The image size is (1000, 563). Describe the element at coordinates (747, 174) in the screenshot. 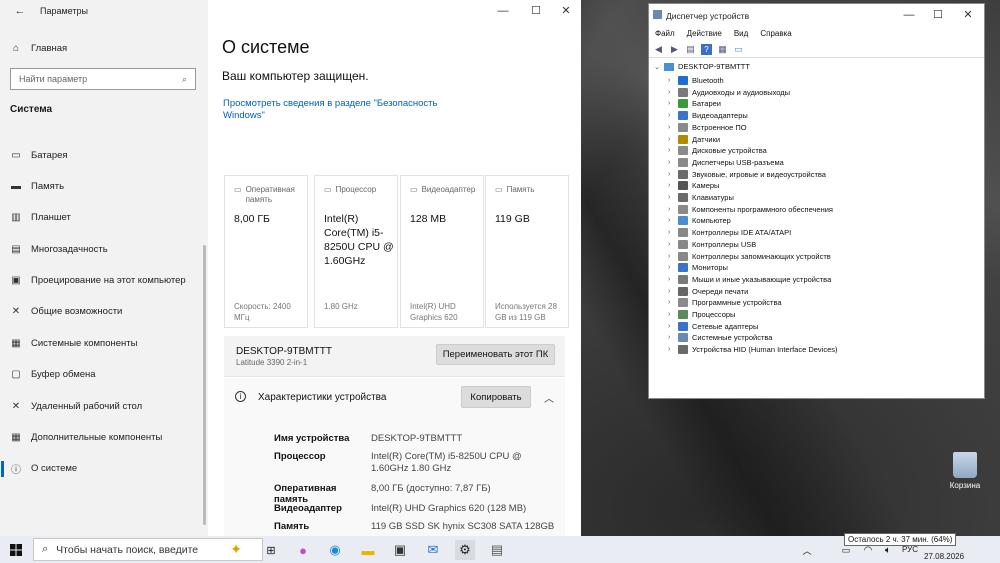

I see `device-category: › Звуковые, игровые и видеоустройства` at that location.